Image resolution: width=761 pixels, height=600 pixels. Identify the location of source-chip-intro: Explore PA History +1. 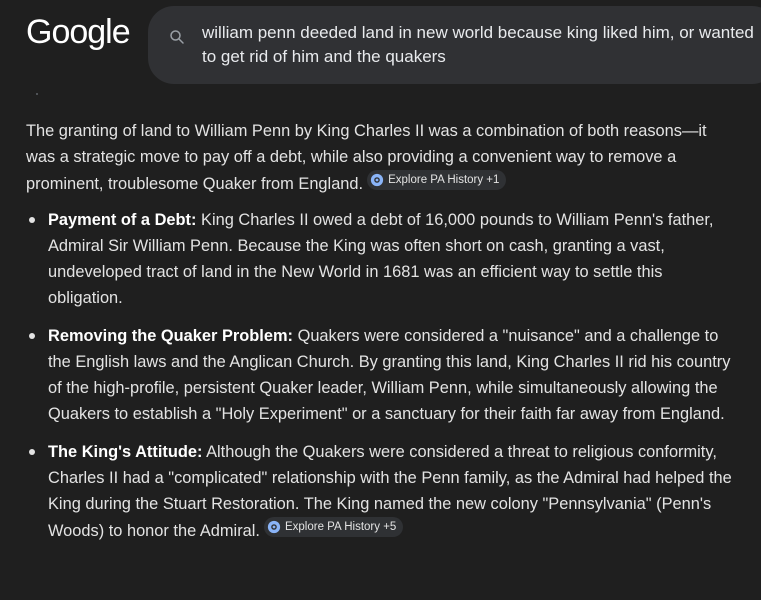
(437, 180).